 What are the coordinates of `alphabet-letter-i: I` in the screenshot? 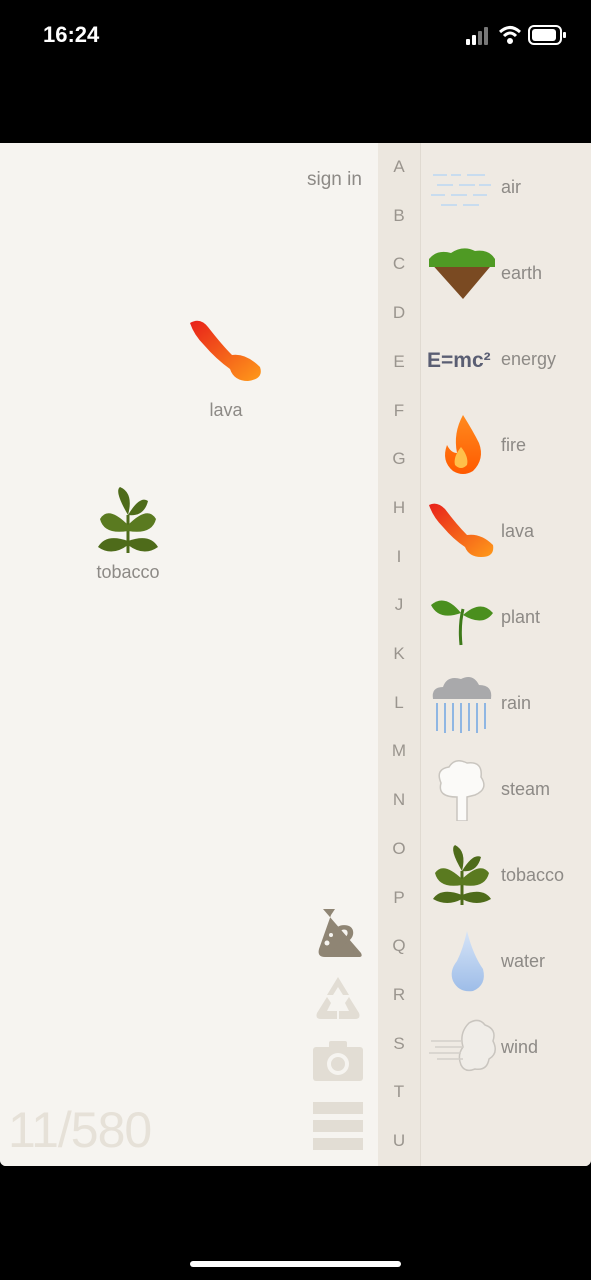 It's located at (399, 557).